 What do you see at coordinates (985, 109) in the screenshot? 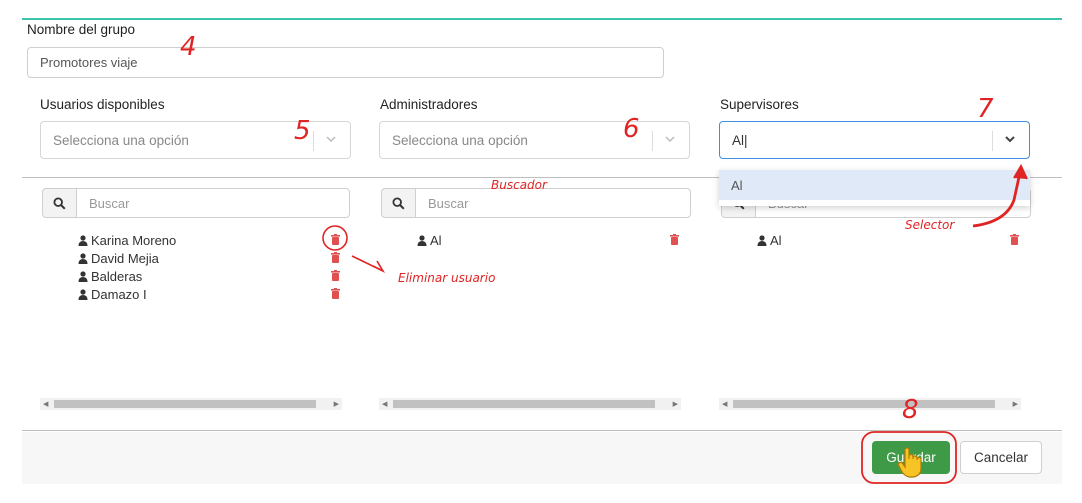
I see `annotation-number: 7` at bounding box center [985, 109].